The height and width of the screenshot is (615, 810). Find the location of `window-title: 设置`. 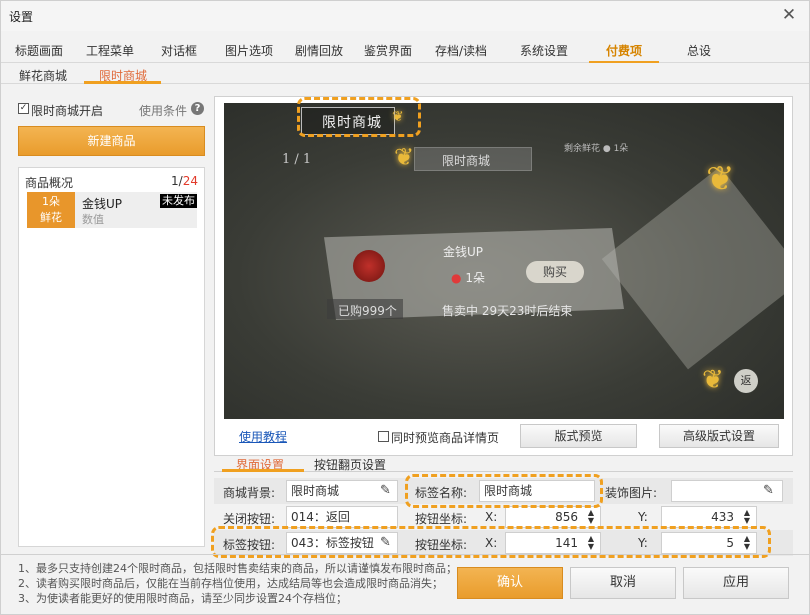

window-title: 设置 is located at coordinates (21, 17).